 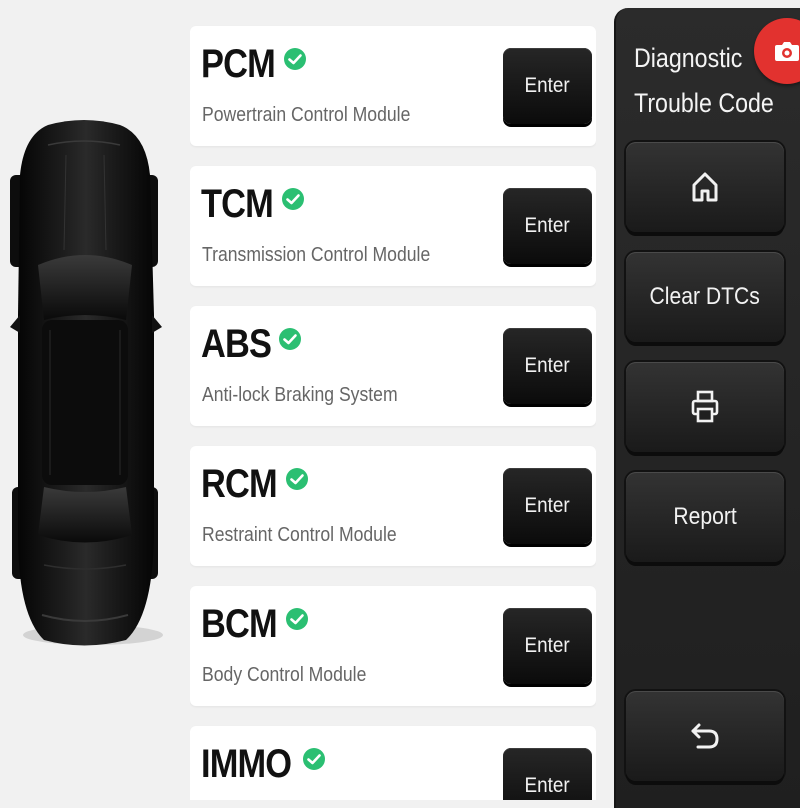 I want to click on module-header: IMMO, so click(x=263, y=764).